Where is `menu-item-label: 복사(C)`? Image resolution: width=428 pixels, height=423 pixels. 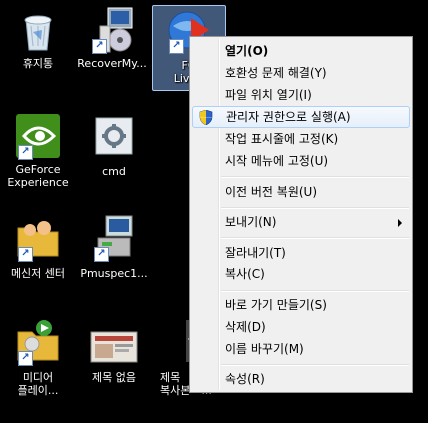
menu-item-label: 복사(C) is located at coordinates (245, 274).